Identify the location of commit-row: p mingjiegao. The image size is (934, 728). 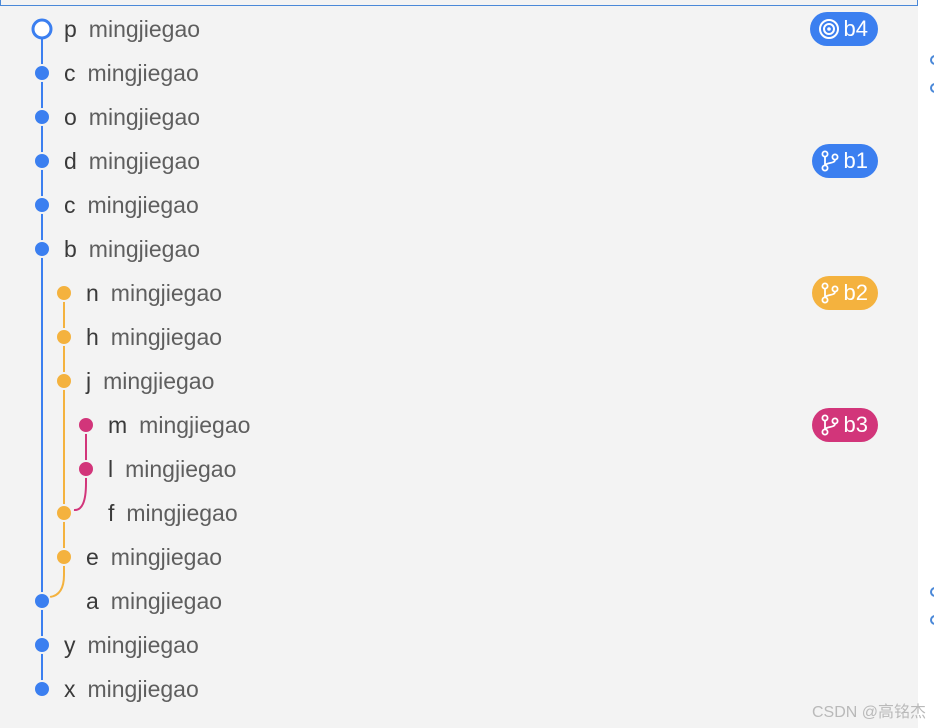
(459, 29).